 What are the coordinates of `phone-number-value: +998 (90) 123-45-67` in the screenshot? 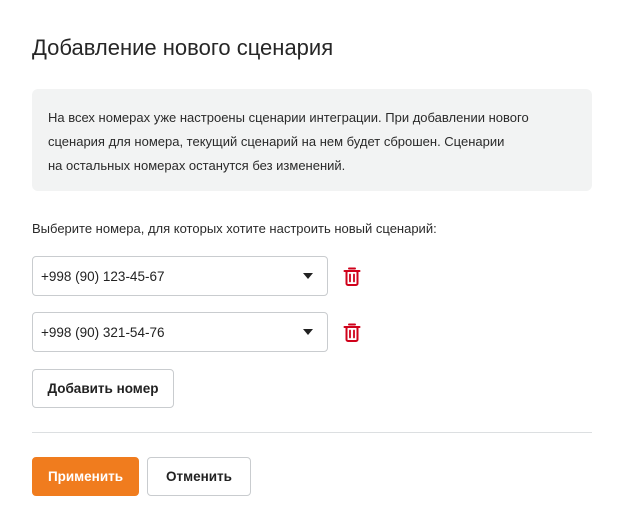 It's located at (103, 276).